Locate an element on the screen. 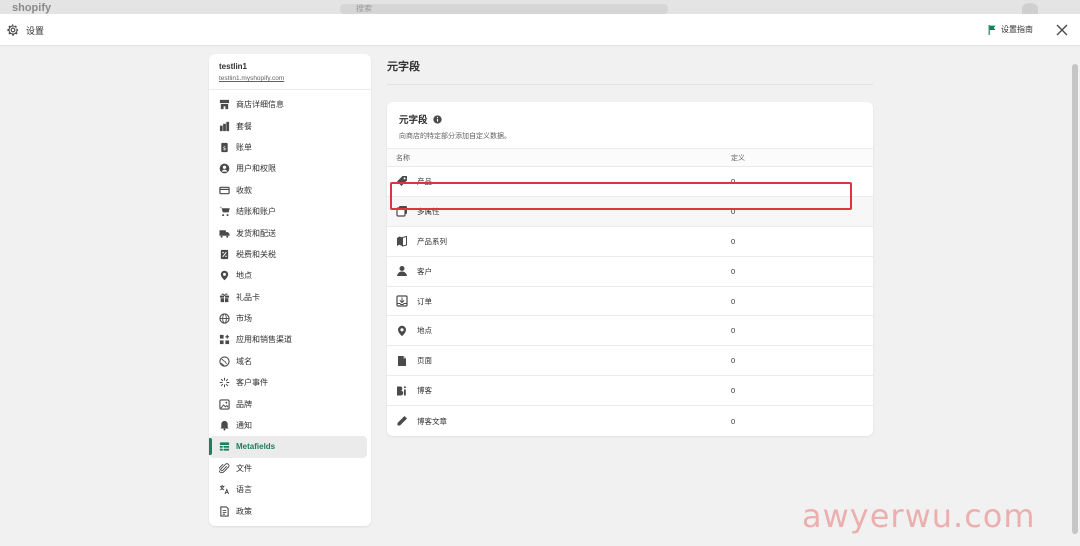  translate-icon is located at coordinates (224, 490).